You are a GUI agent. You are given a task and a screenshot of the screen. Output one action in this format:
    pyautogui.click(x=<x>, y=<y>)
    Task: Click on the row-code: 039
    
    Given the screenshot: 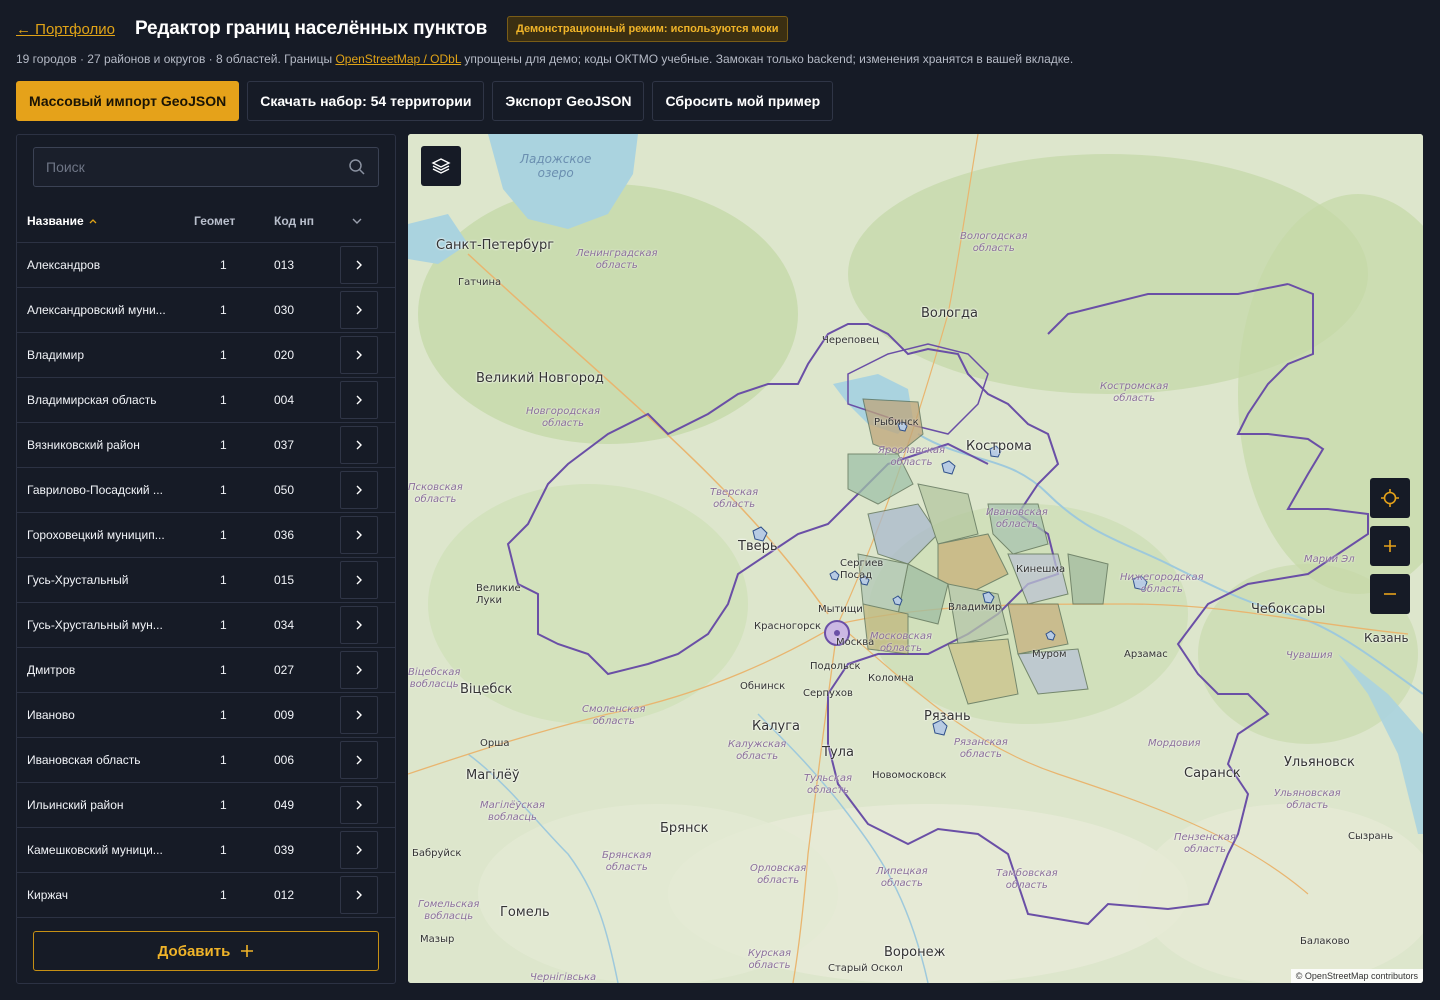 What is the action you would take?
    pyautogui.click(x=284, y=850)
    